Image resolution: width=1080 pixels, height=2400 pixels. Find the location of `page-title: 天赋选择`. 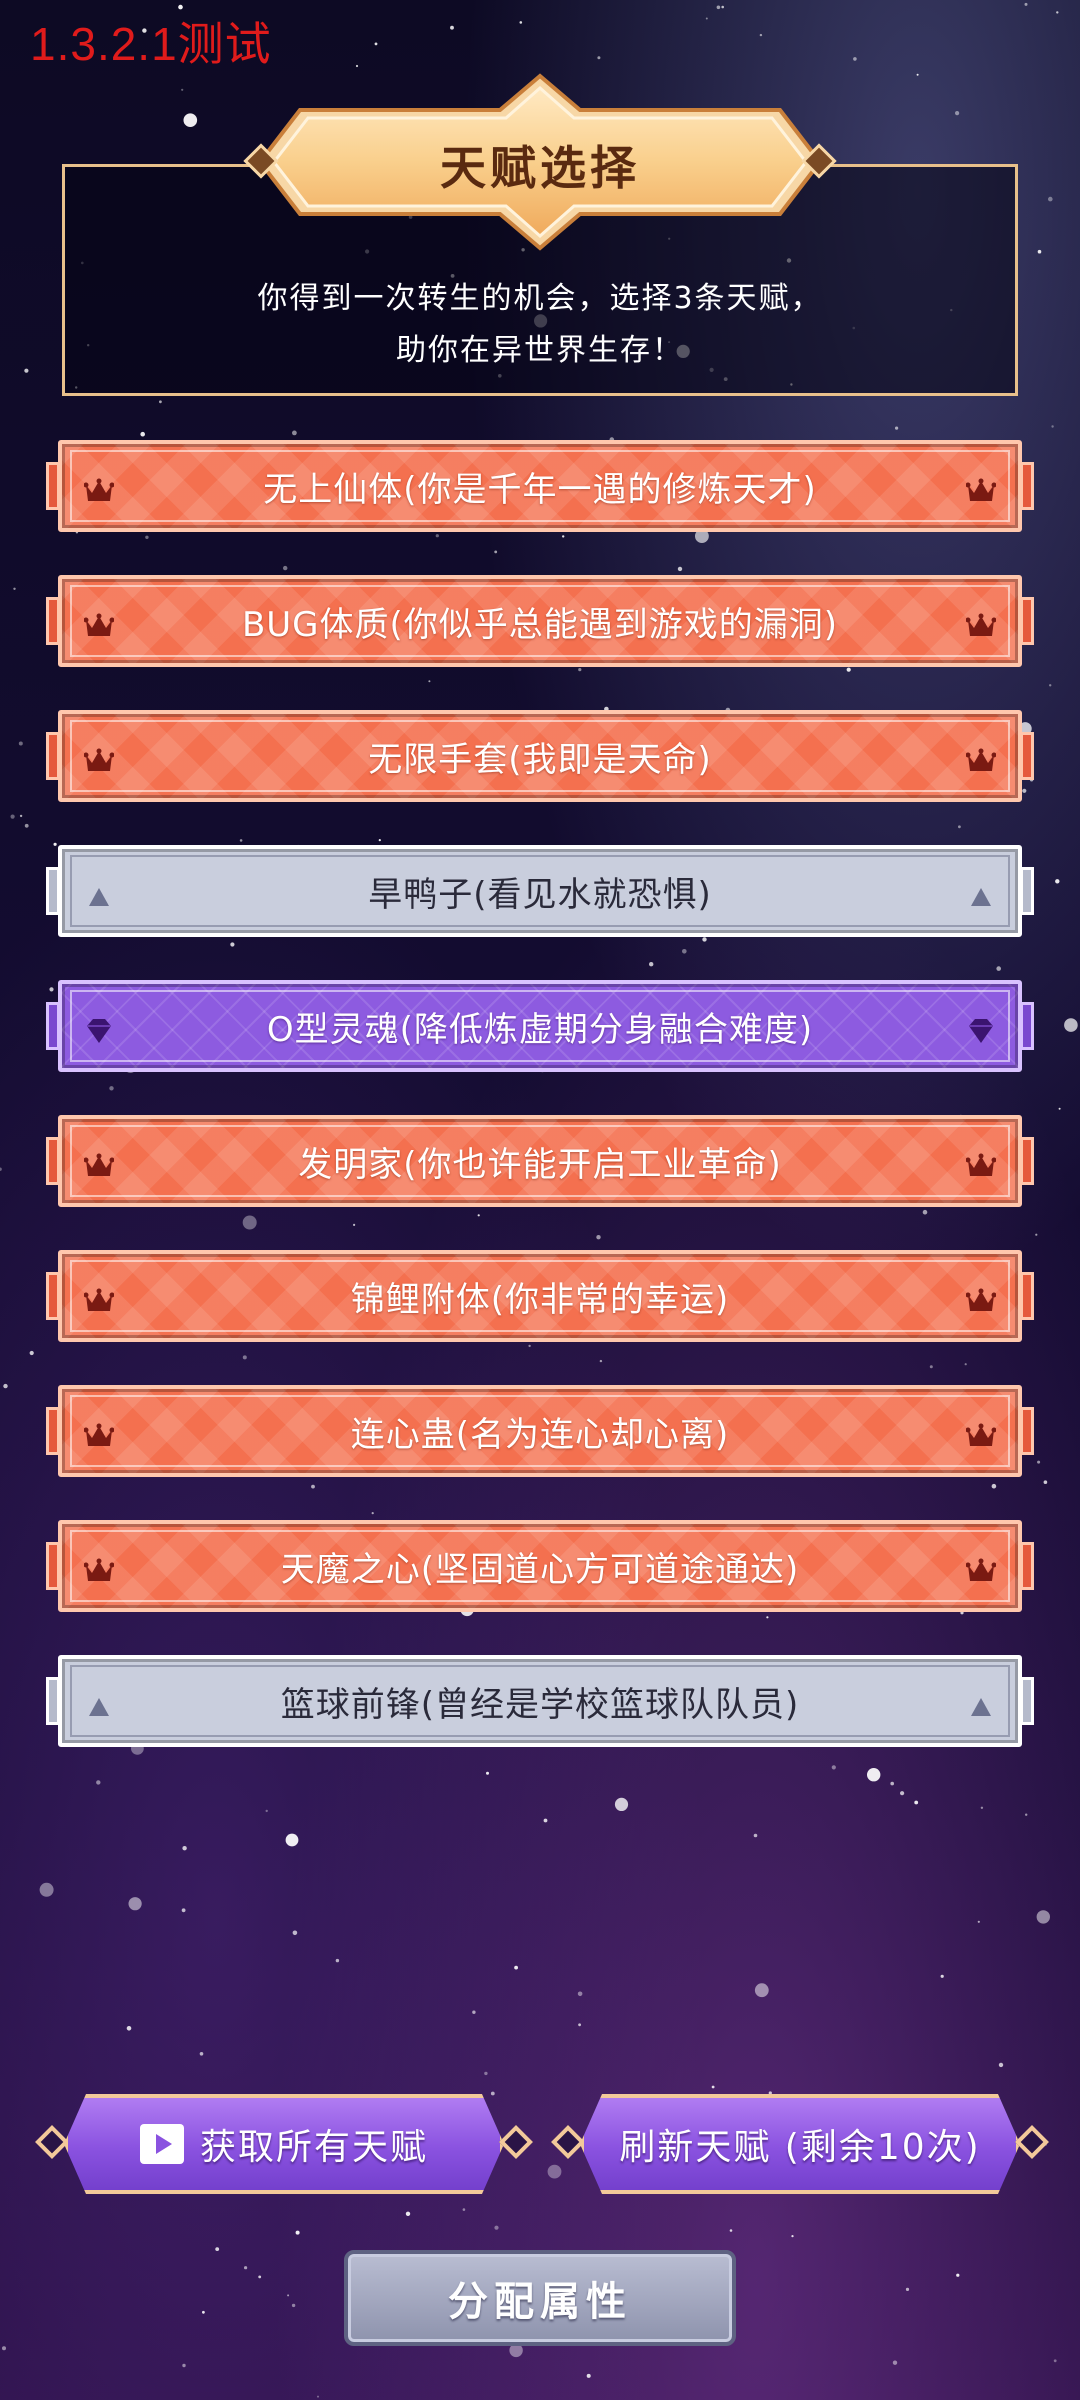

page-title: 天赋选择 is located at coordinates (540, 168).